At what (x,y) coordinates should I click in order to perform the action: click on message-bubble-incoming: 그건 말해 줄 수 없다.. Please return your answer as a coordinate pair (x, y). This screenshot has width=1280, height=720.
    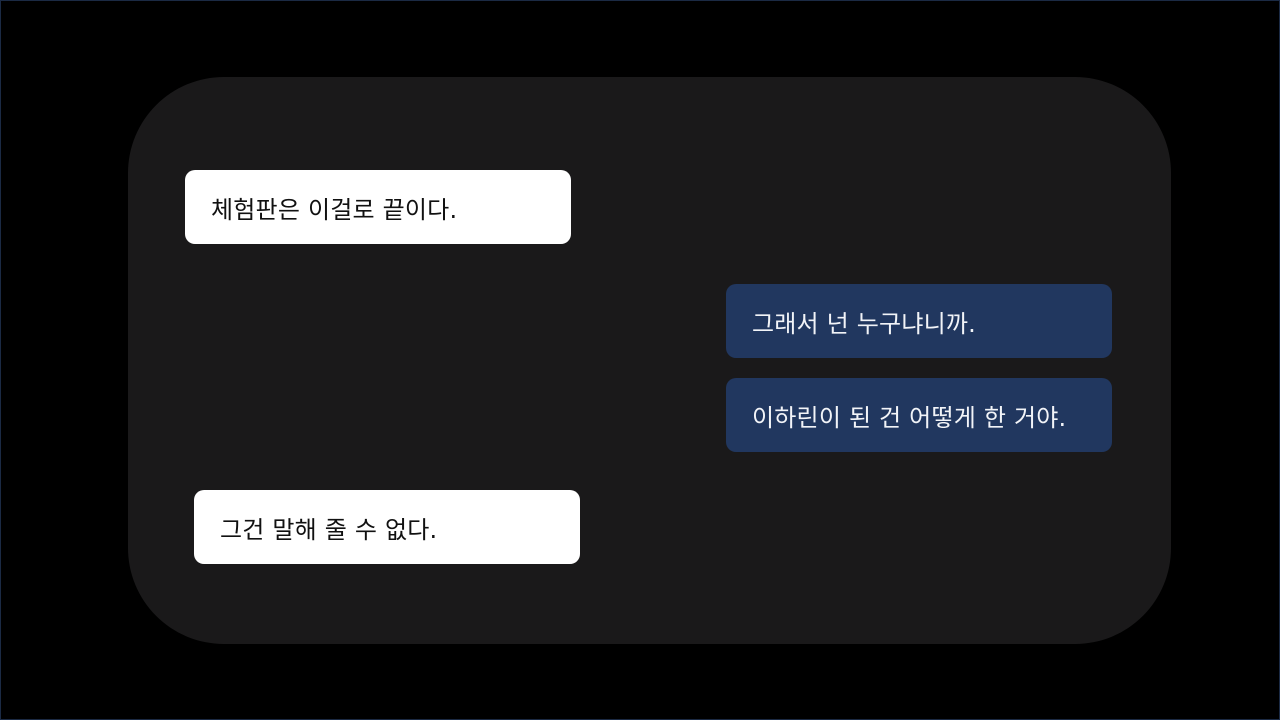
    Looking at the image, I should click on (387, 527).